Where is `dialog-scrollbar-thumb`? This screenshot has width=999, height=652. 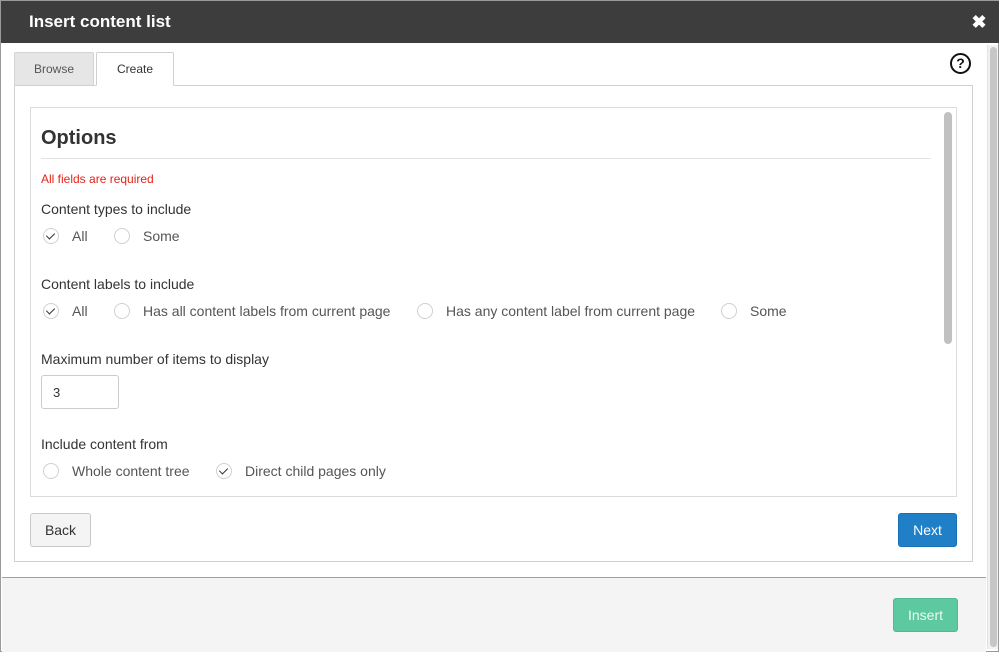
dialog-scrollbar-thumb is located at coordinates (993, 347).